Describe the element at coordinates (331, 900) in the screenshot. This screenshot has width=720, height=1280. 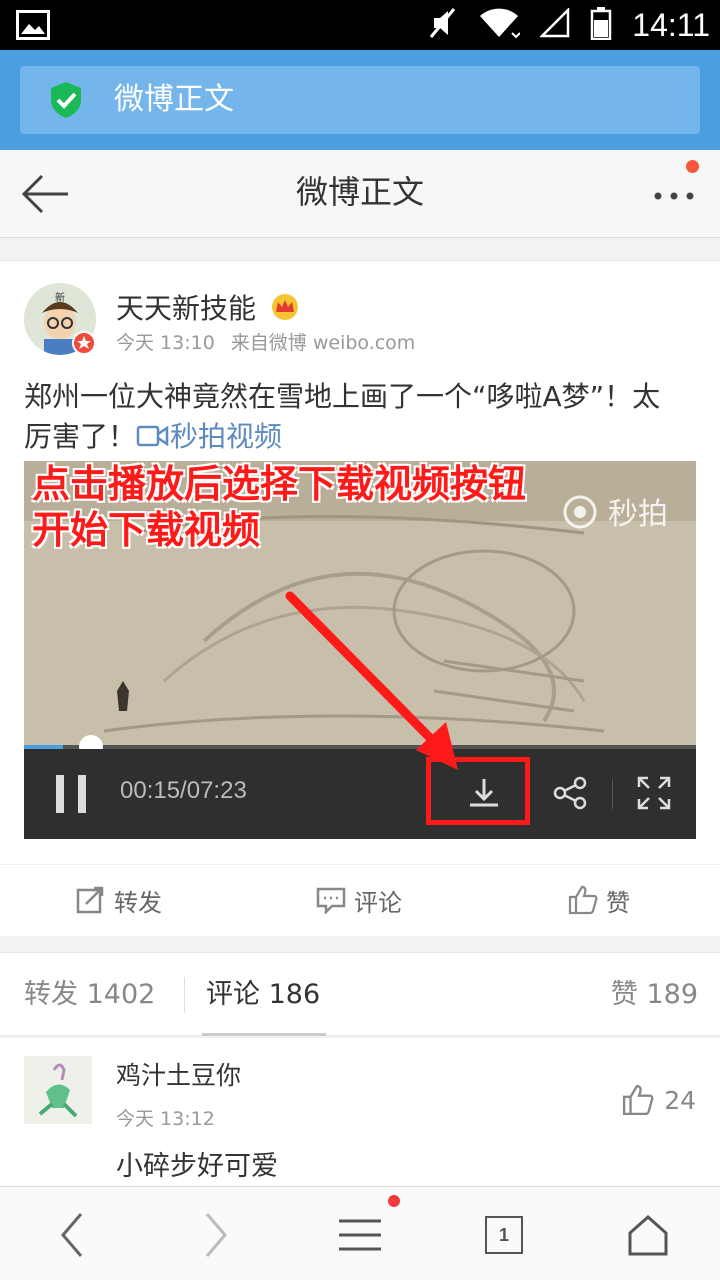
I see `comment-icon` at that location.